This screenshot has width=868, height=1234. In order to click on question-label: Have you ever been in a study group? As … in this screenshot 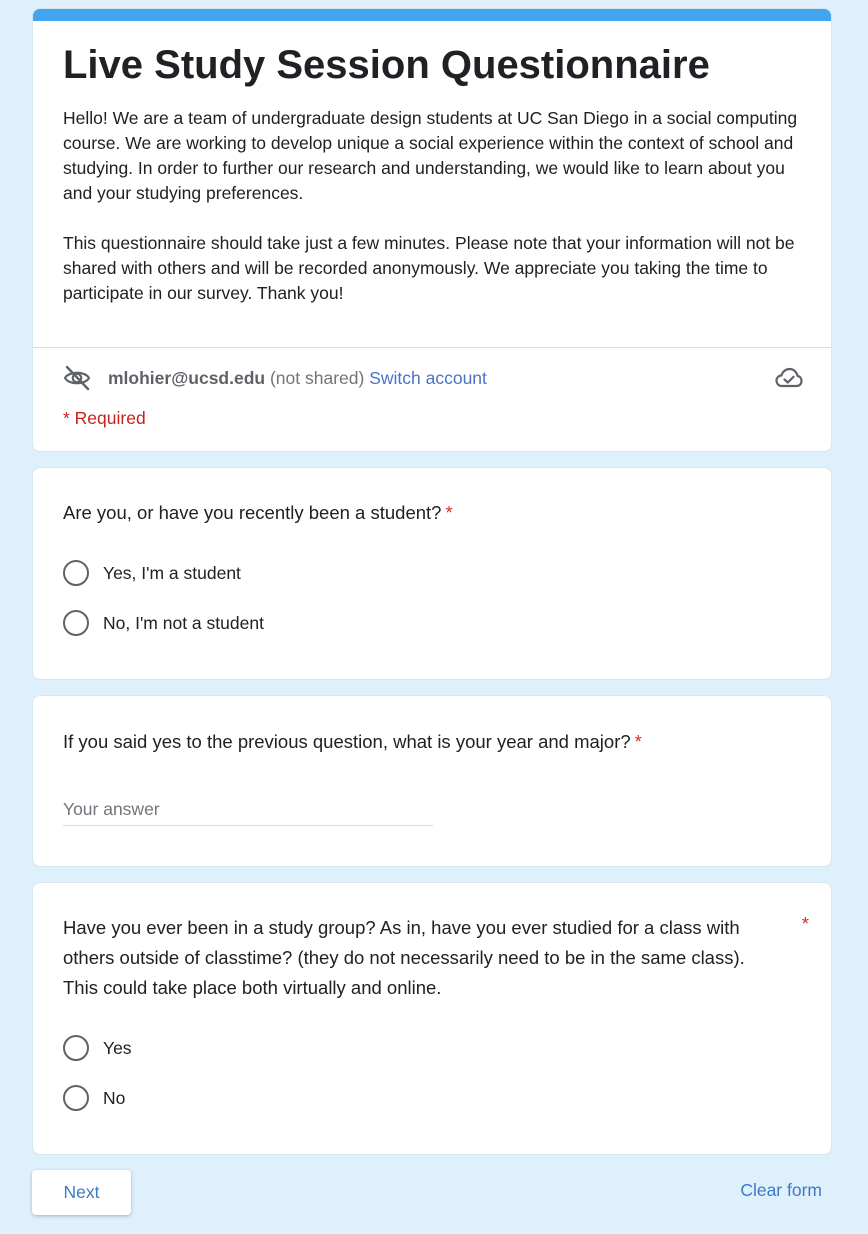, I will do `click(404, 957)`.